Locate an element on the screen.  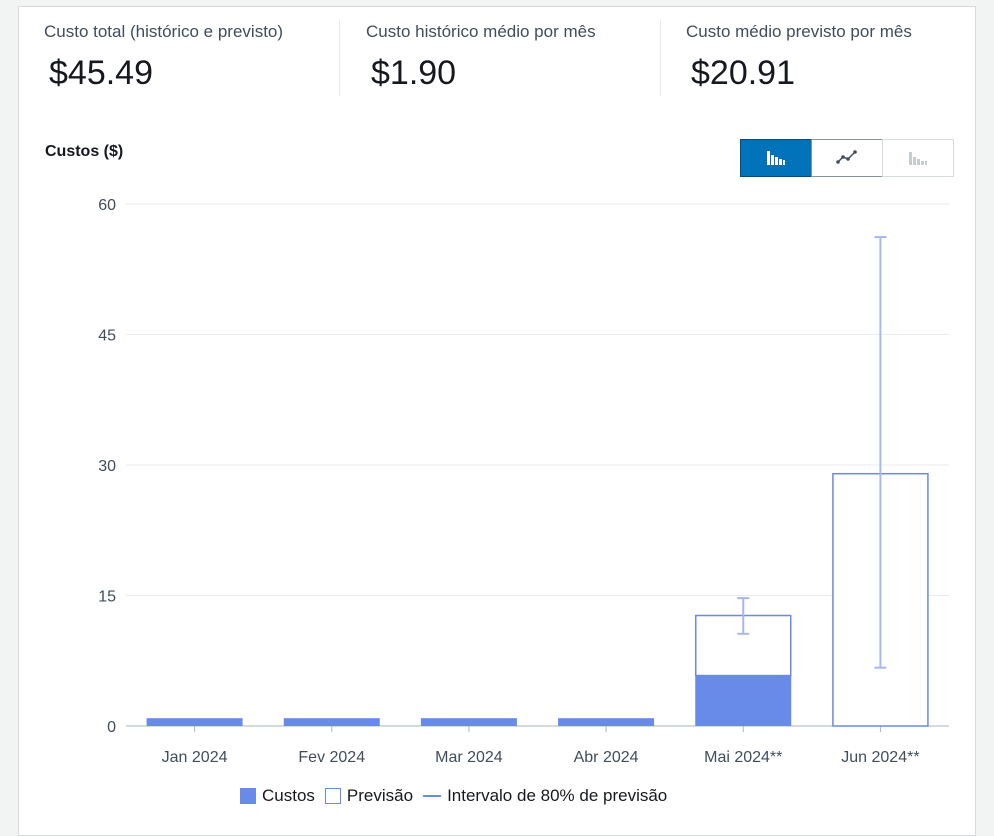
legend-item-interval: Intervalo de 80% de previsão is located at coordinates (545, 796).